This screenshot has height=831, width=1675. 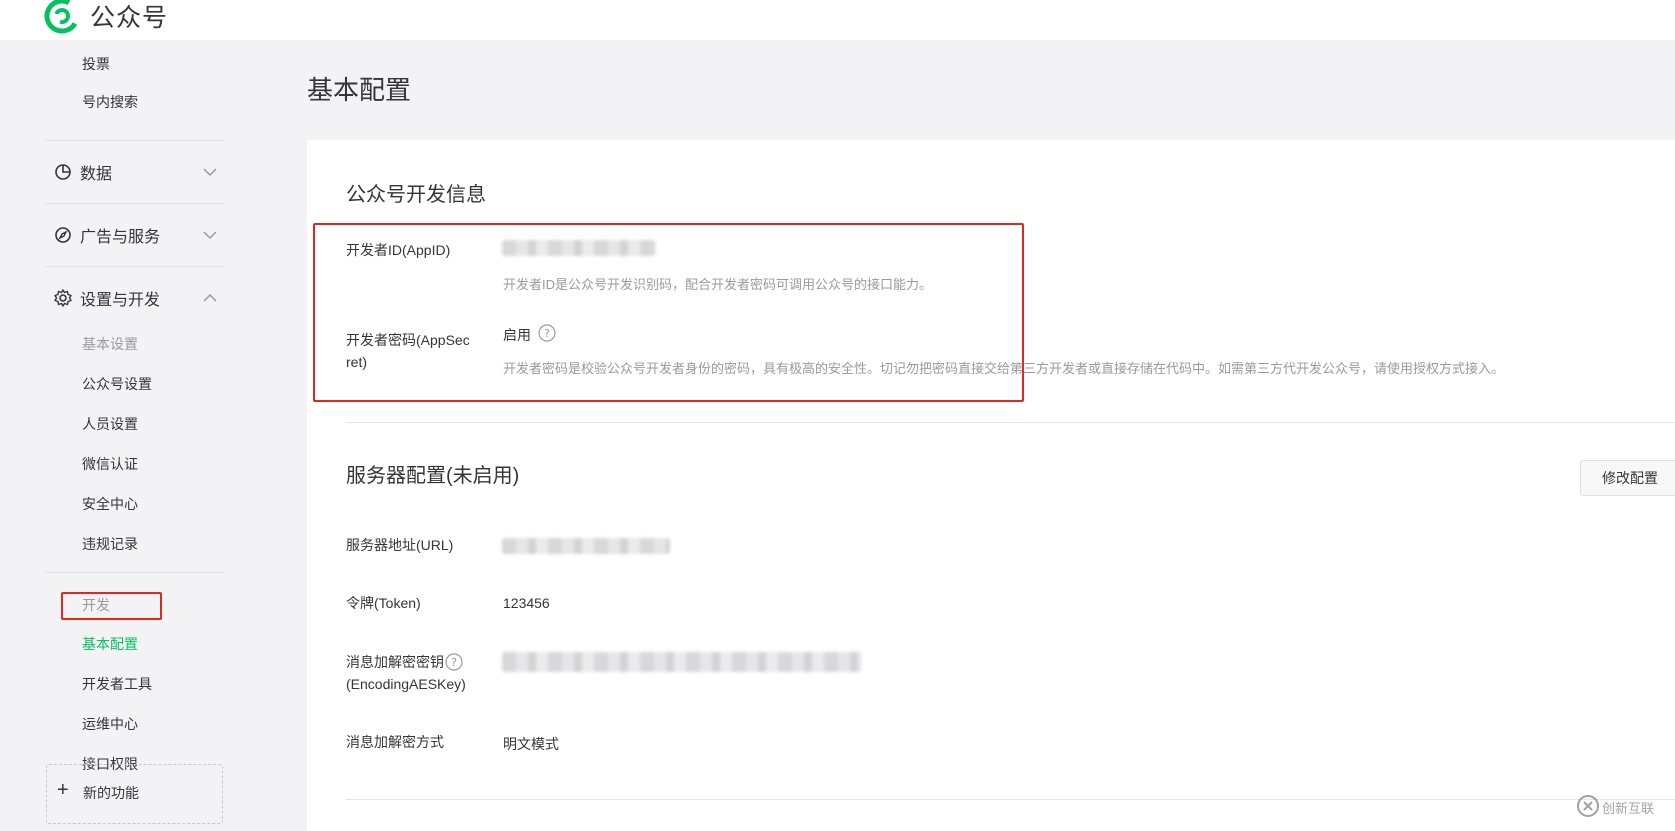 What do you see at coordinates (579, 248) in the screenshot?
I see `appid-value-redacted` at bounding box center [579, 248].